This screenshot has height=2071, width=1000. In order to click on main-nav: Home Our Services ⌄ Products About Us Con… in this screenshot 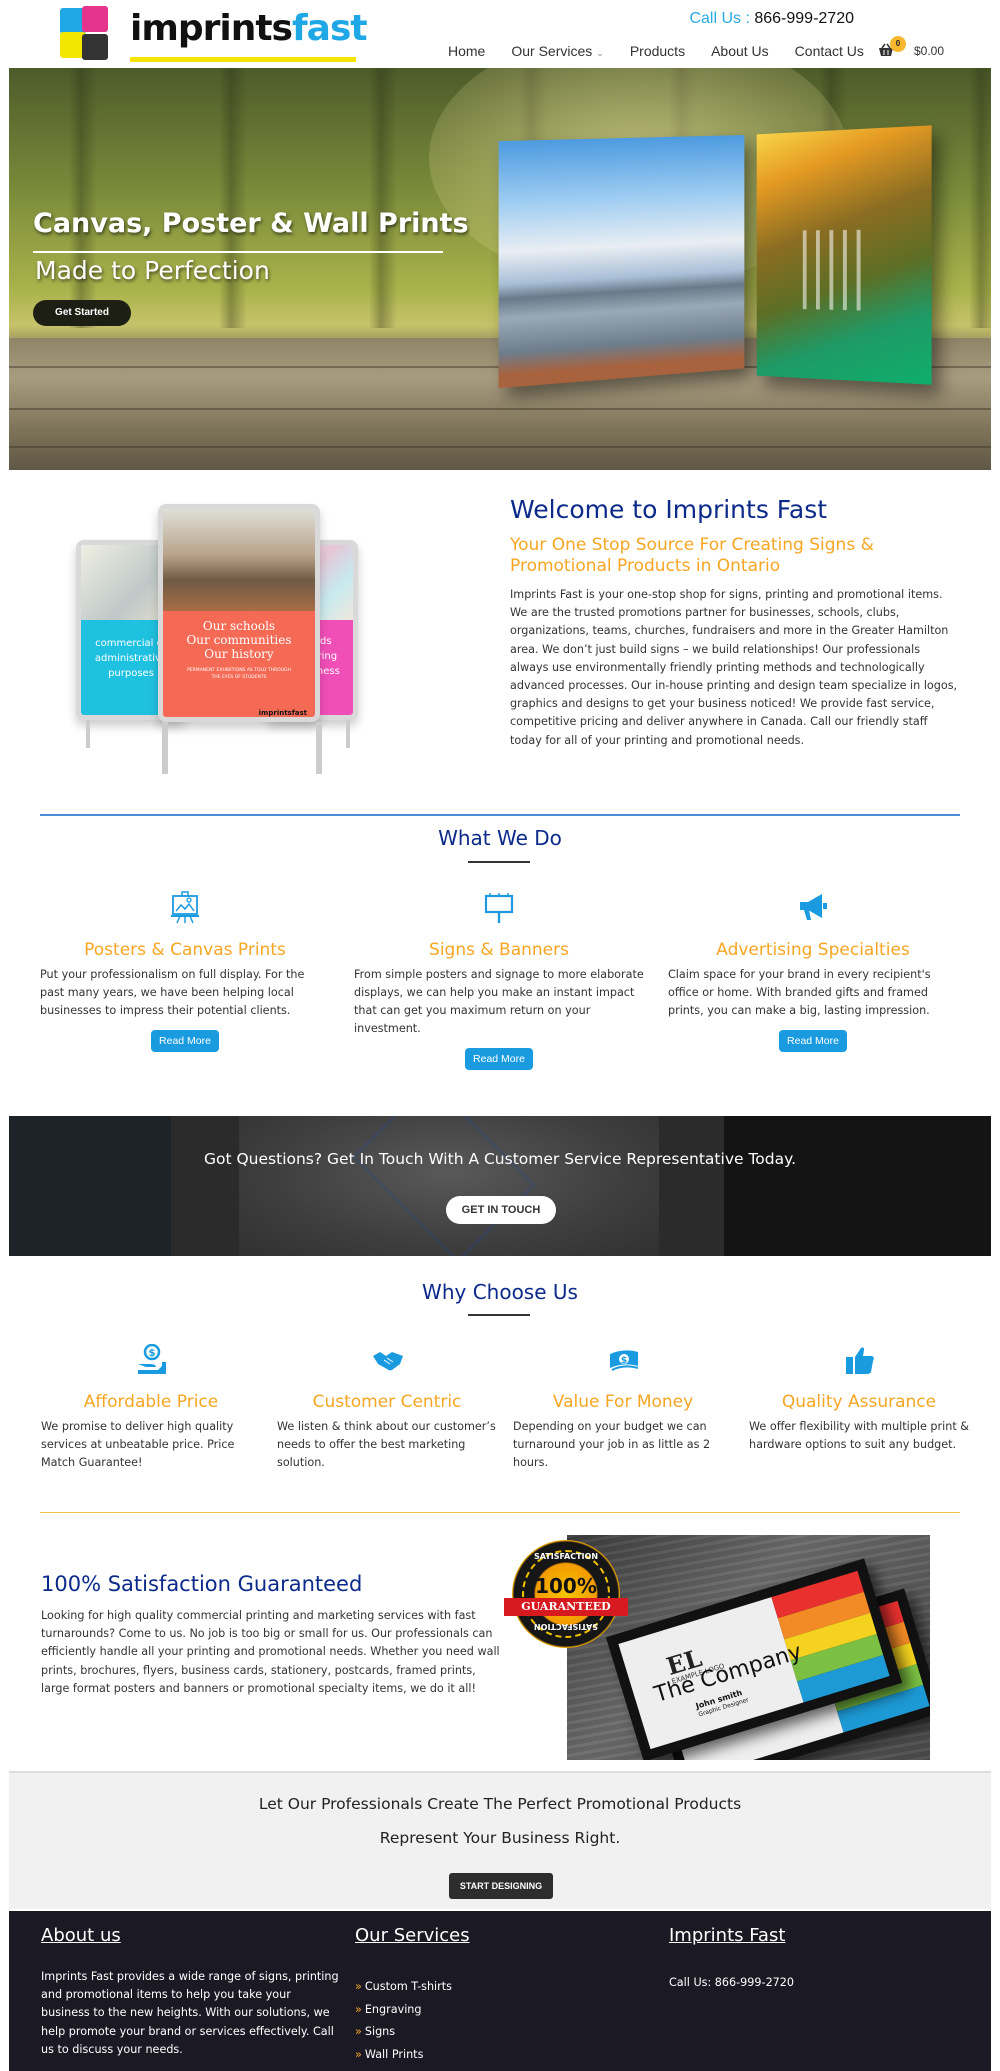, I will do `click(669, 51)`.